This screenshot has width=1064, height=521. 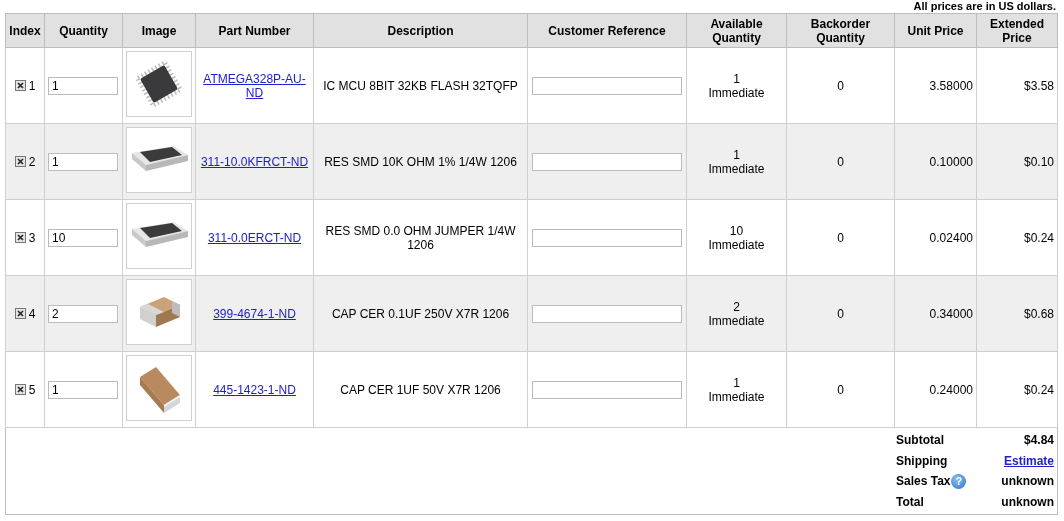 What do you see at coordinates (254, 389) in the screenshot?
I see `part-number-link: 445-1423-1-ND` at bounding box center [254, 389].